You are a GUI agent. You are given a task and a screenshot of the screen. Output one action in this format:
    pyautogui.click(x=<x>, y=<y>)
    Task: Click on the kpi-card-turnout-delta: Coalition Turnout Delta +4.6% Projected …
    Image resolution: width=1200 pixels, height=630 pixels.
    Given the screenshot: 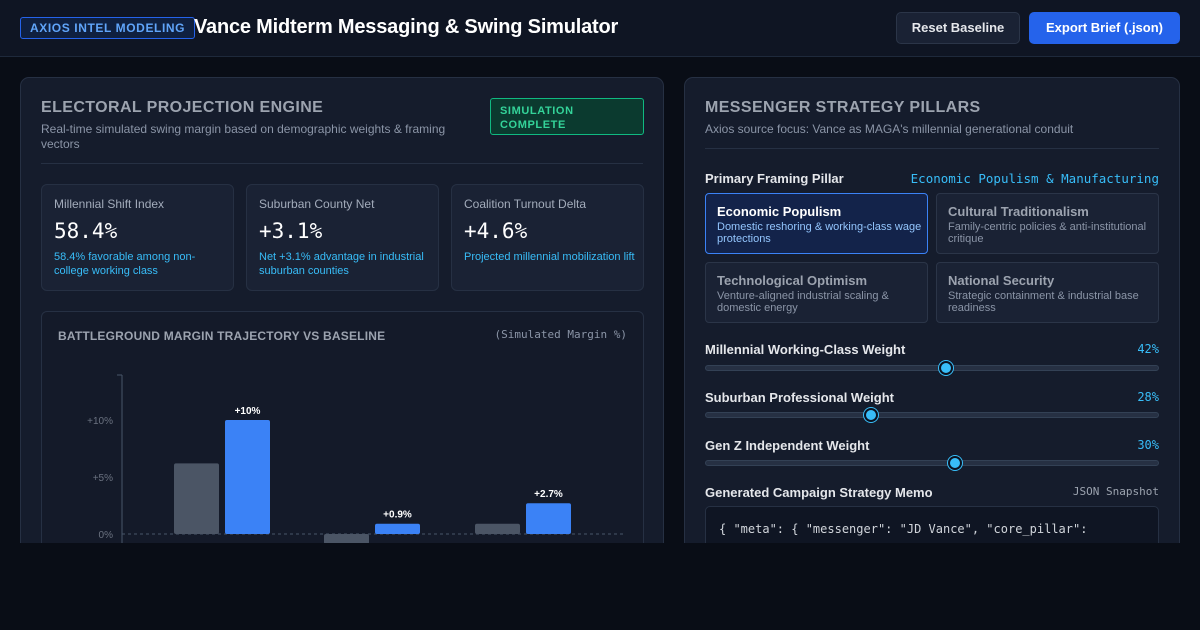 What is the action you would take?
    pyautogui.click(x=547, y=237)
    